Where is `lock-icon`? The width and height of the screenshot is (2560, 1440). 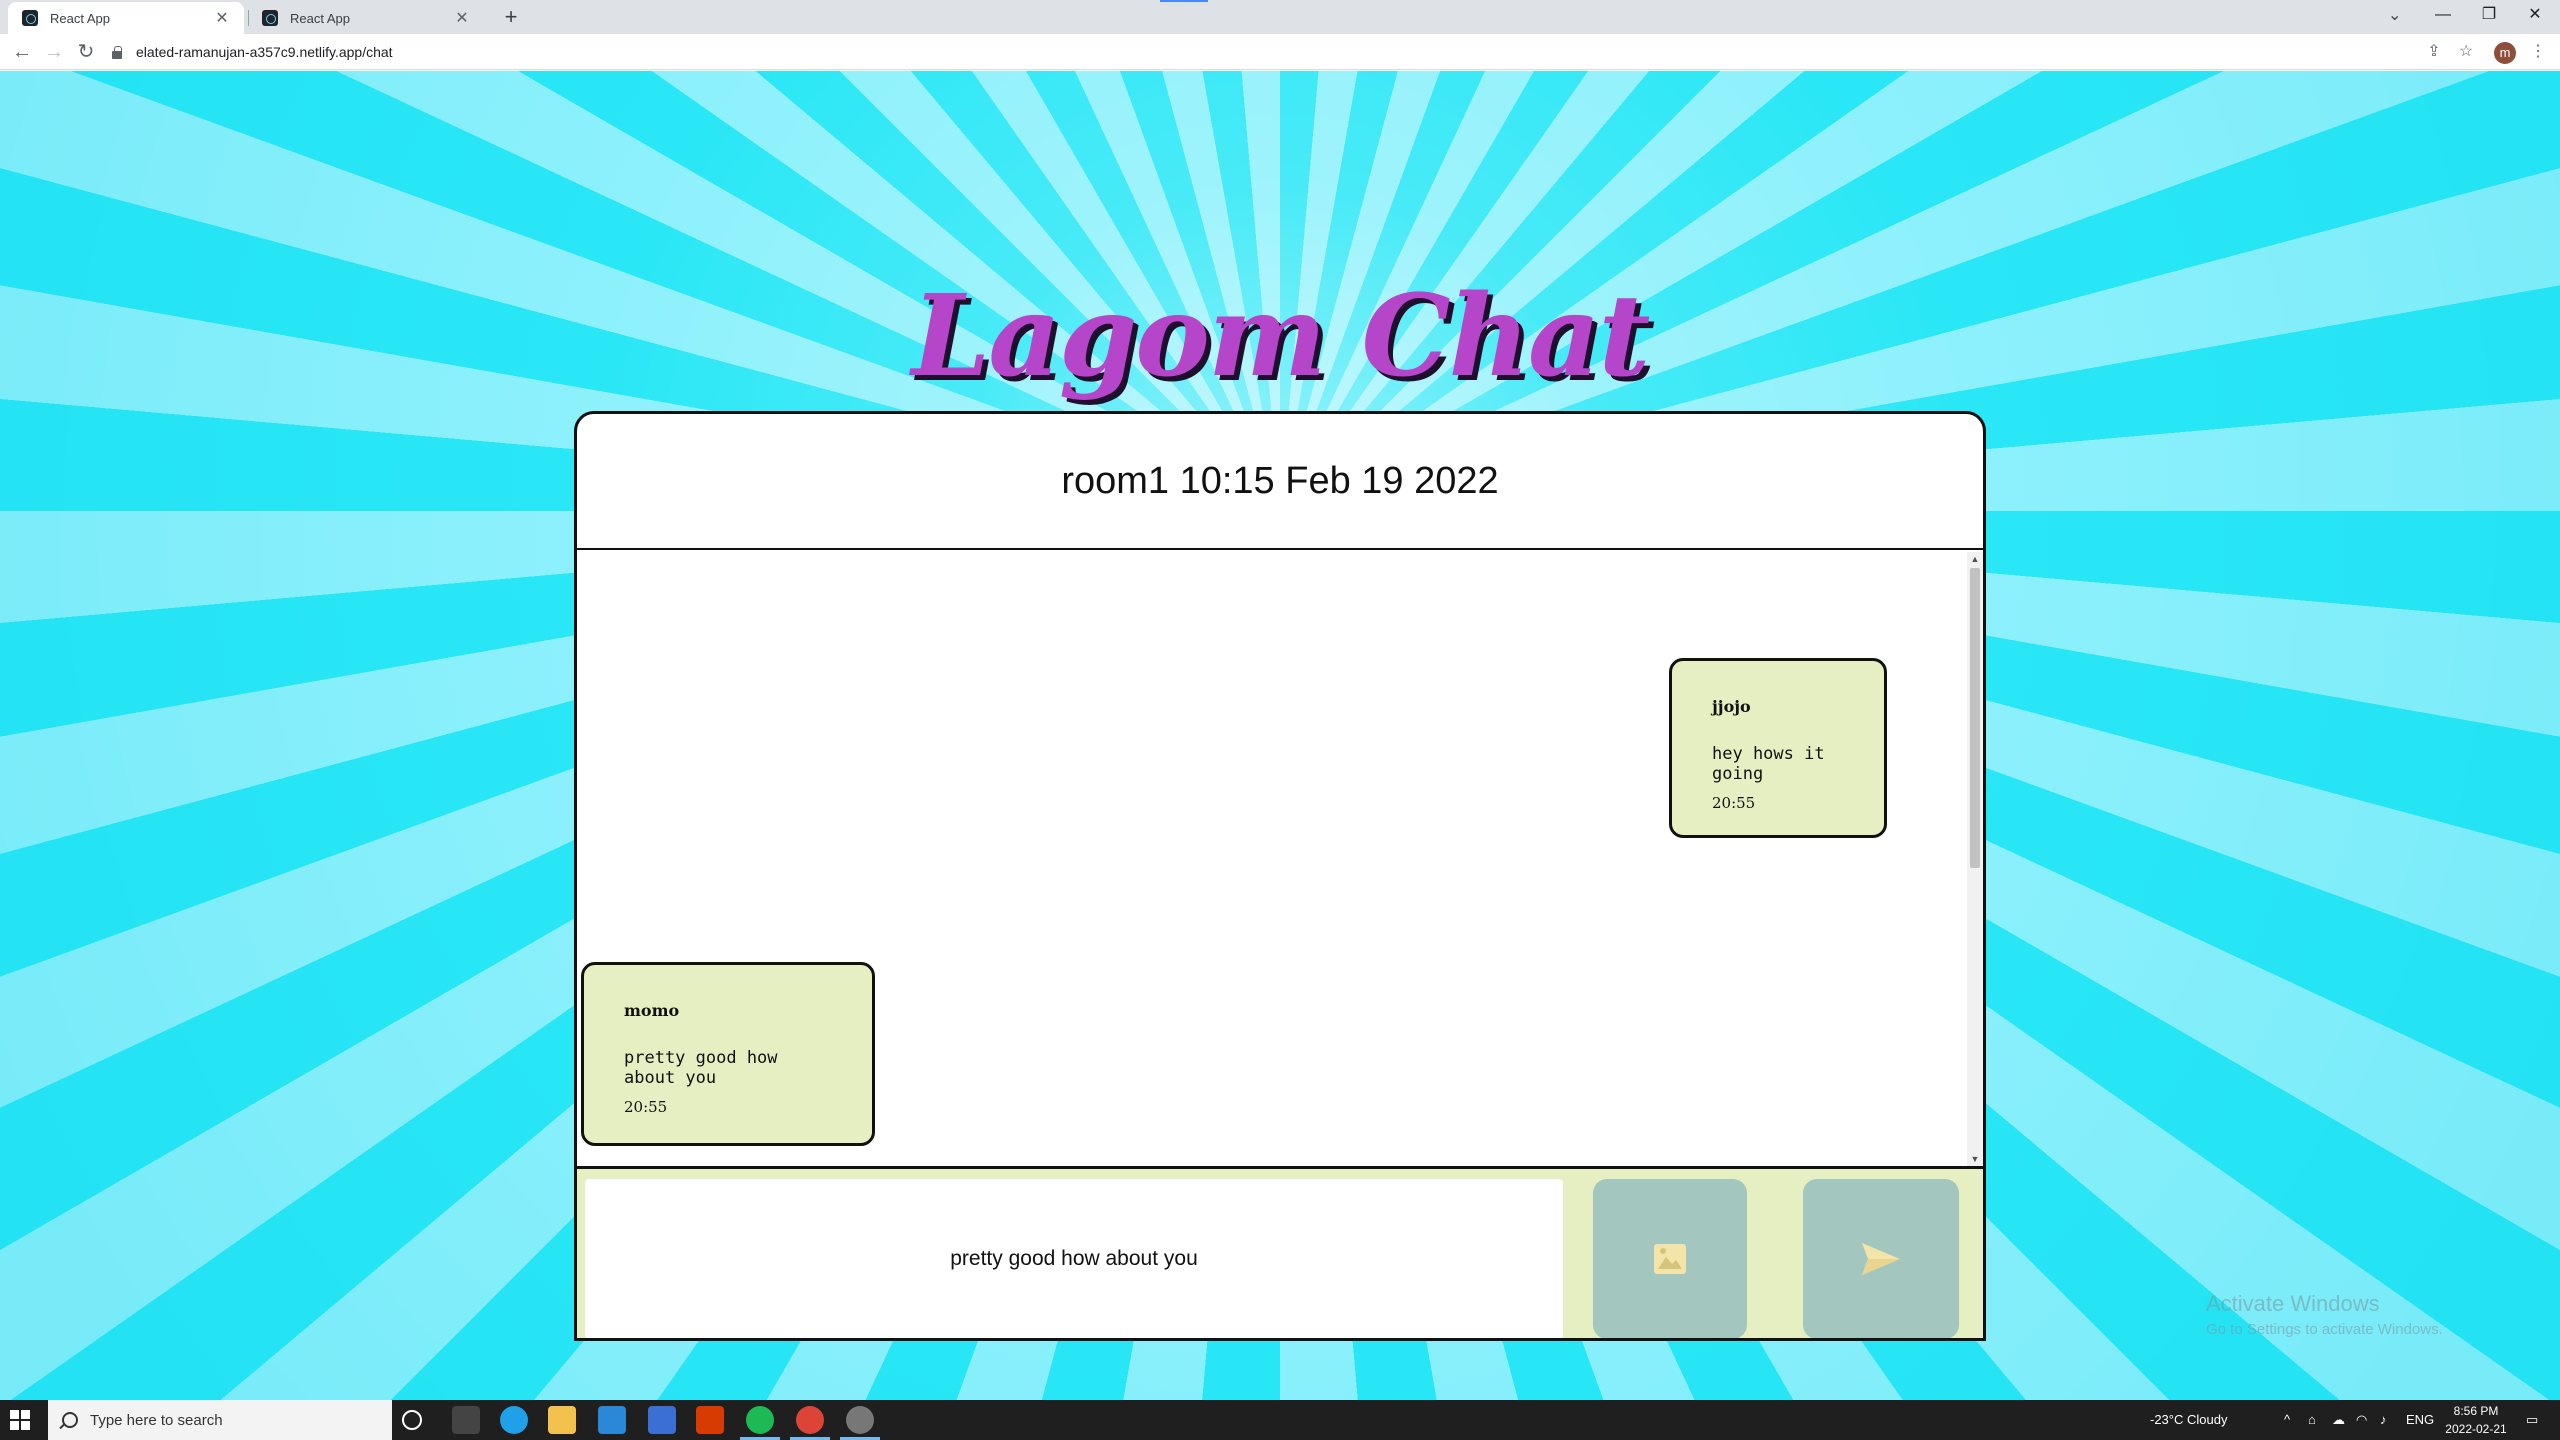
lock-icon is located at coordinates (117, 52).